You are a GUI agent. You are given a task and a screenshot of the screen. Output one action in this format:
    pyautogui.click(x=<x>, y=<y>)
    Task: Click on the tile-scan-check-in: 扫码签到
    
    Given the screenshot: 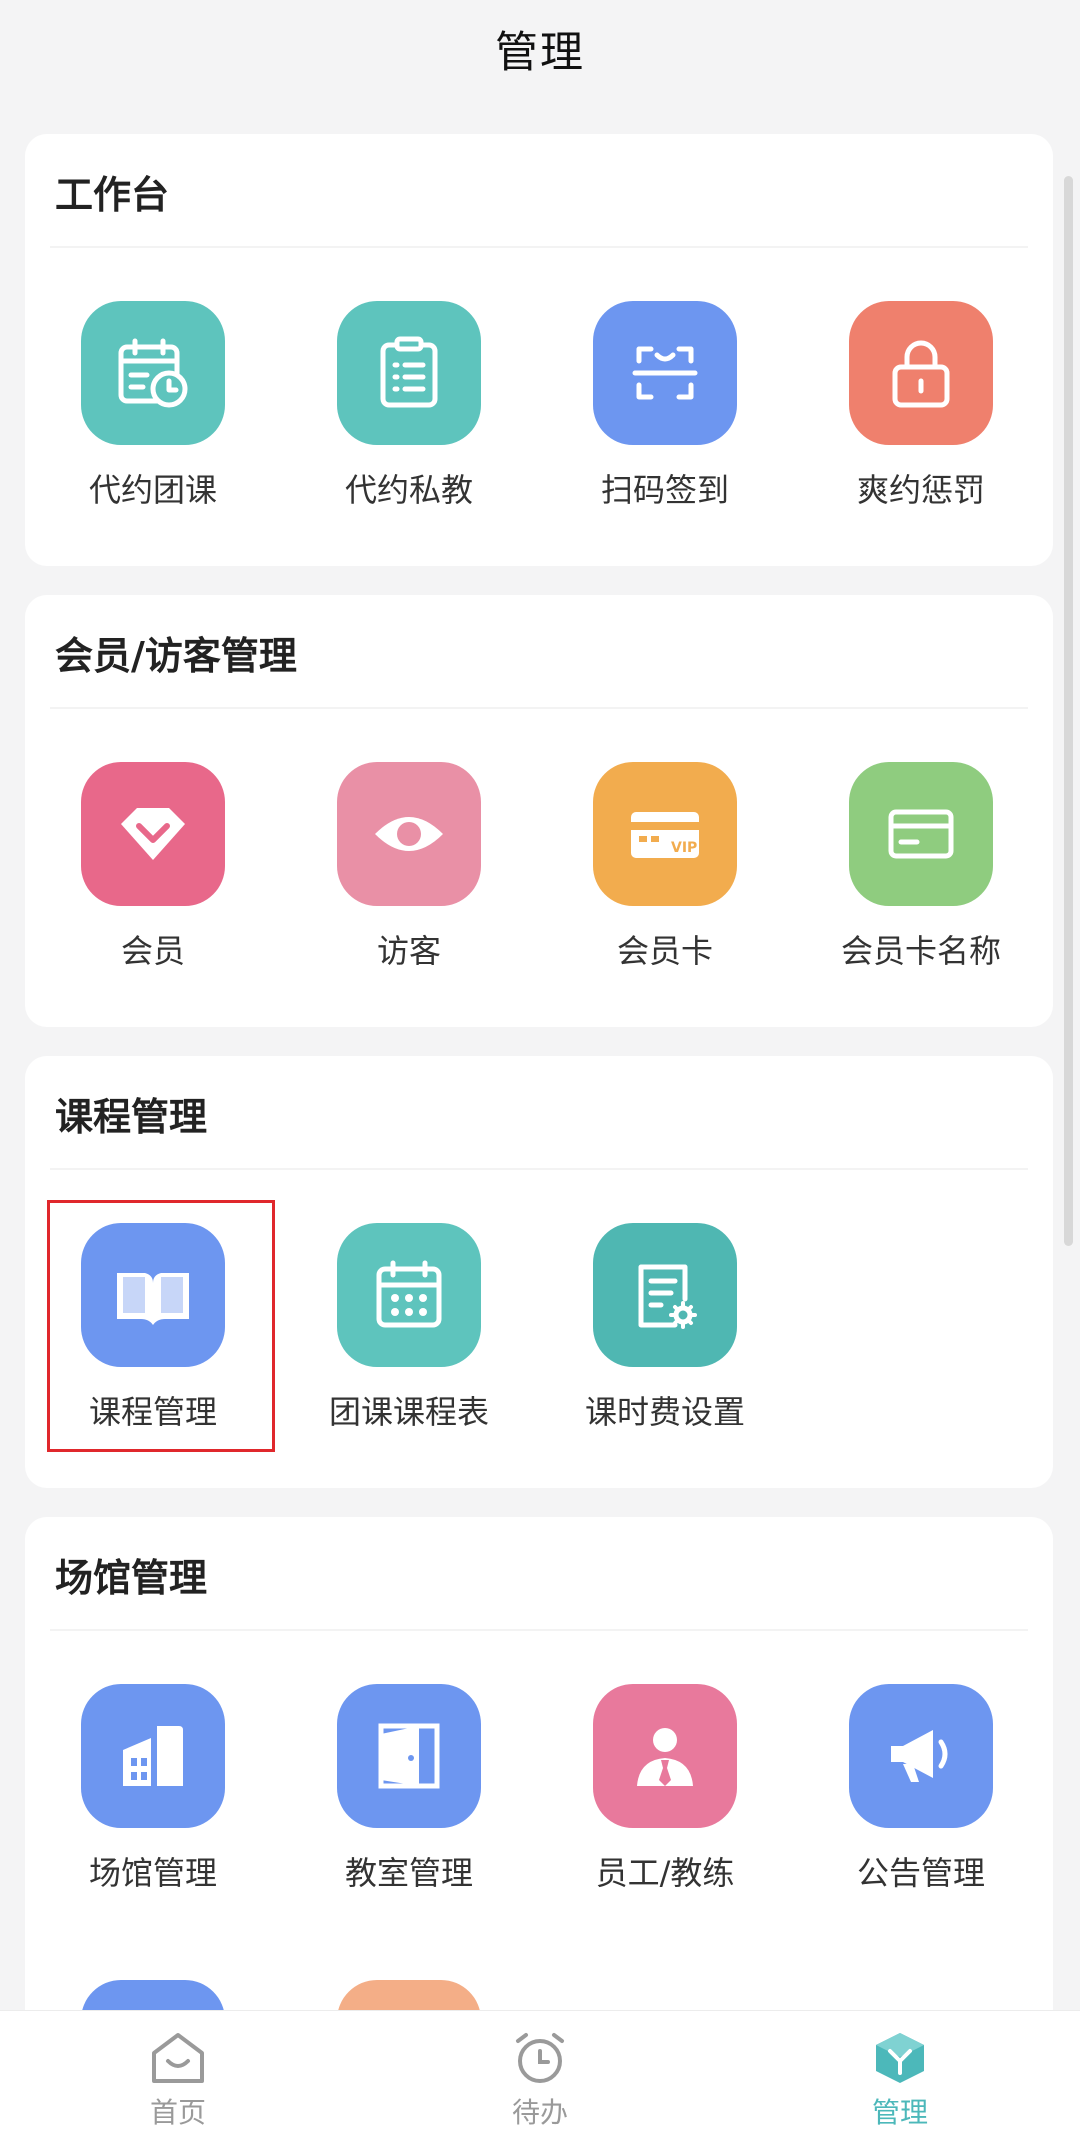 What is the action you would take?
    pyautogui.click(x=665, y=411)
    